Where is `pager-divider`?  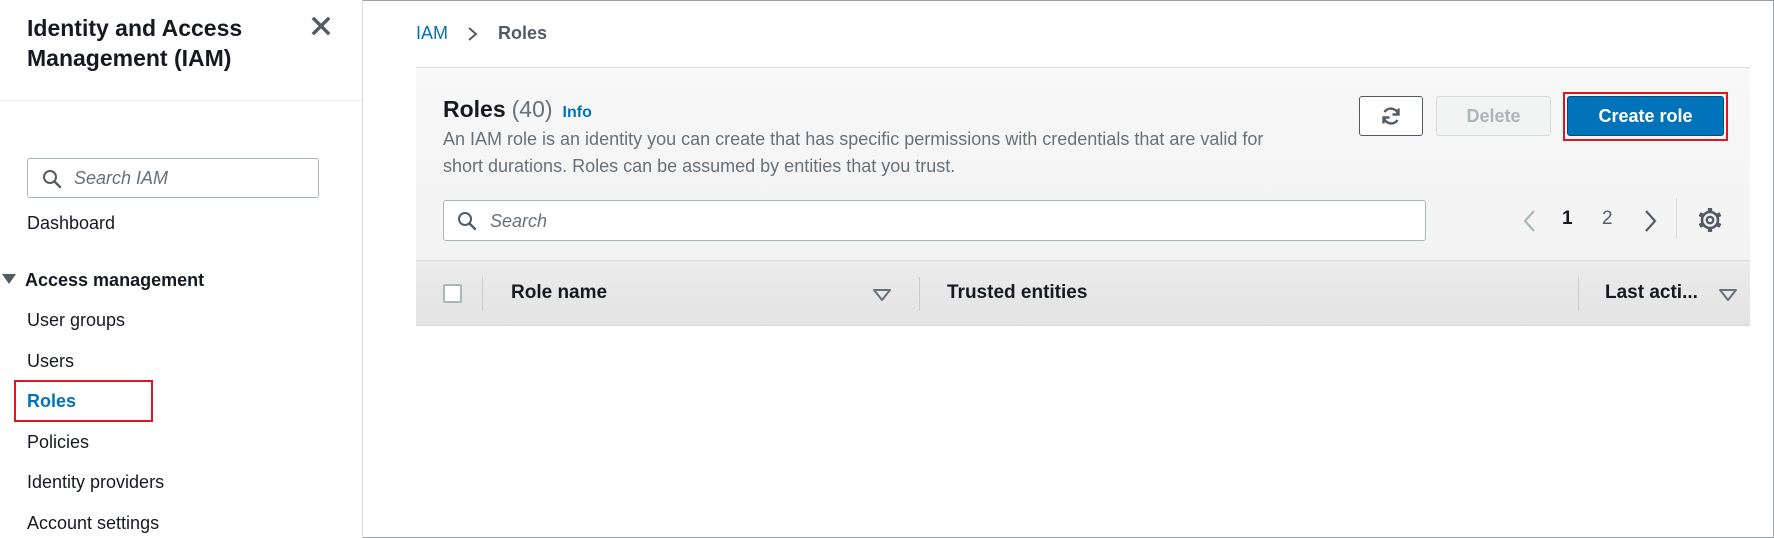 pager-divider is located at coordinates (1676, 218).